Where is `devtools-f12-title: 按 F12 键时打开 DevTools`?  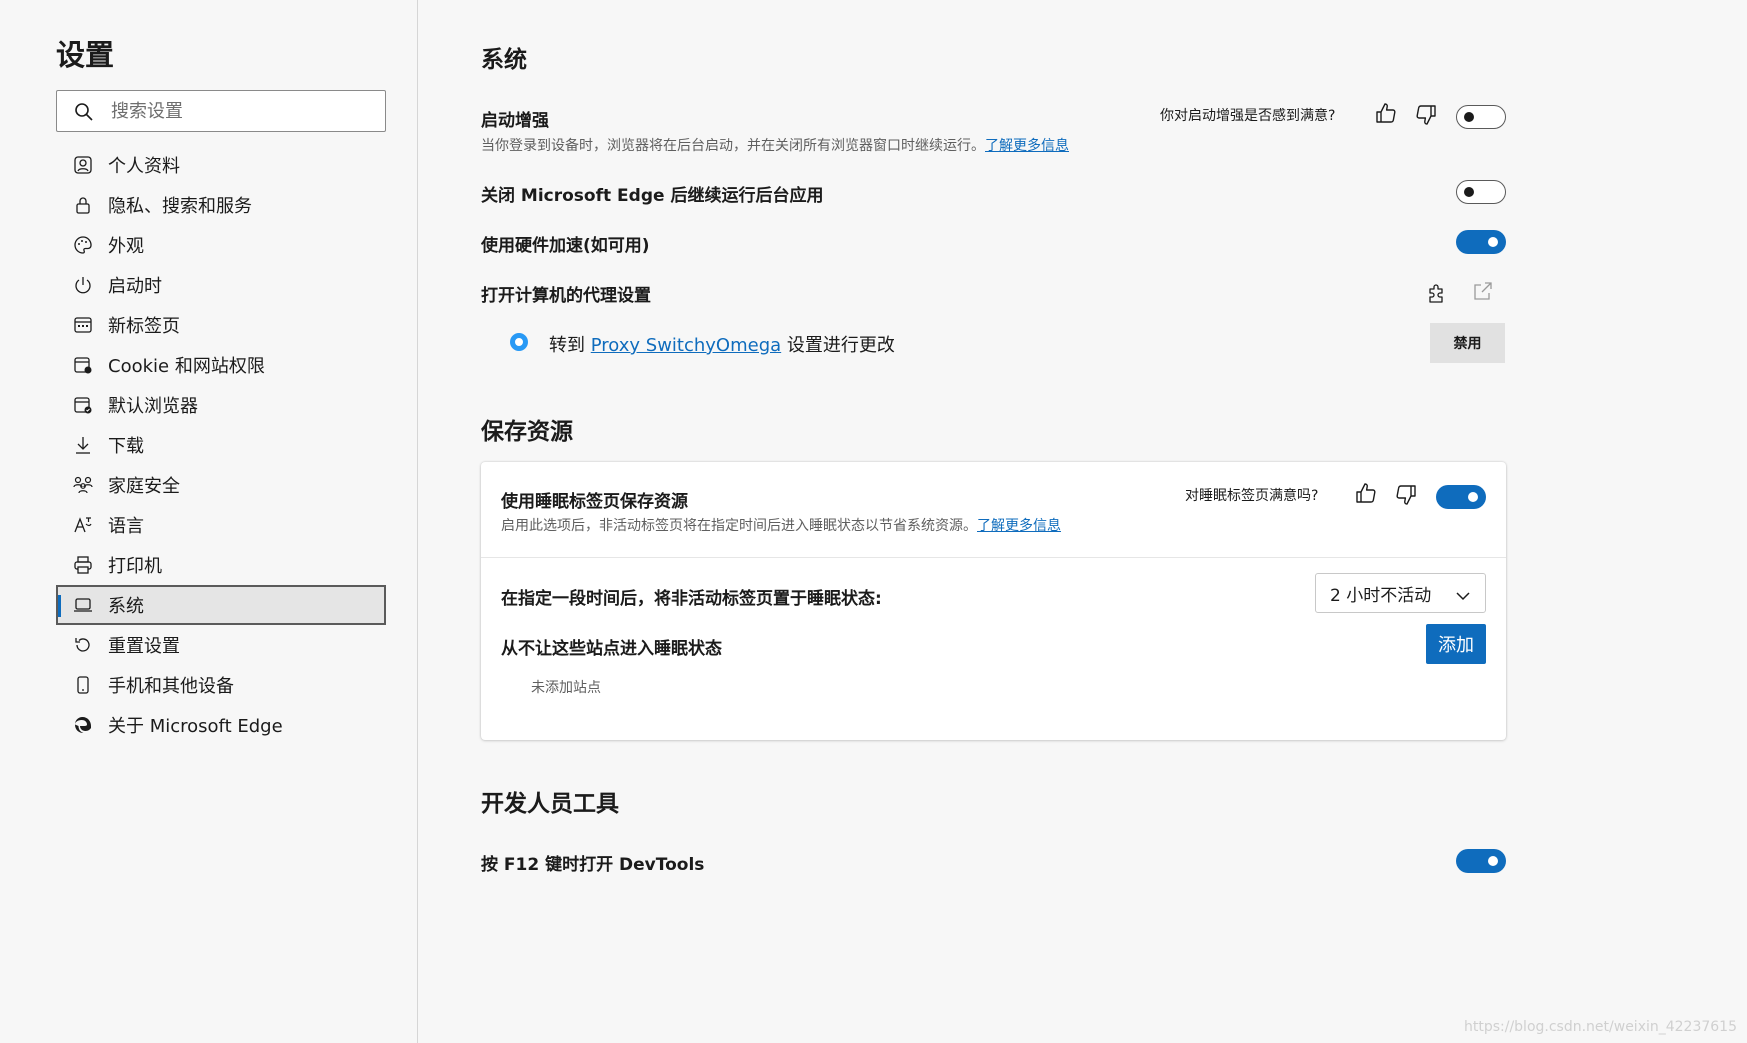 devtools-f12-title: 按 F12 键时打开 DevTools is located at coordinates (593, 865).